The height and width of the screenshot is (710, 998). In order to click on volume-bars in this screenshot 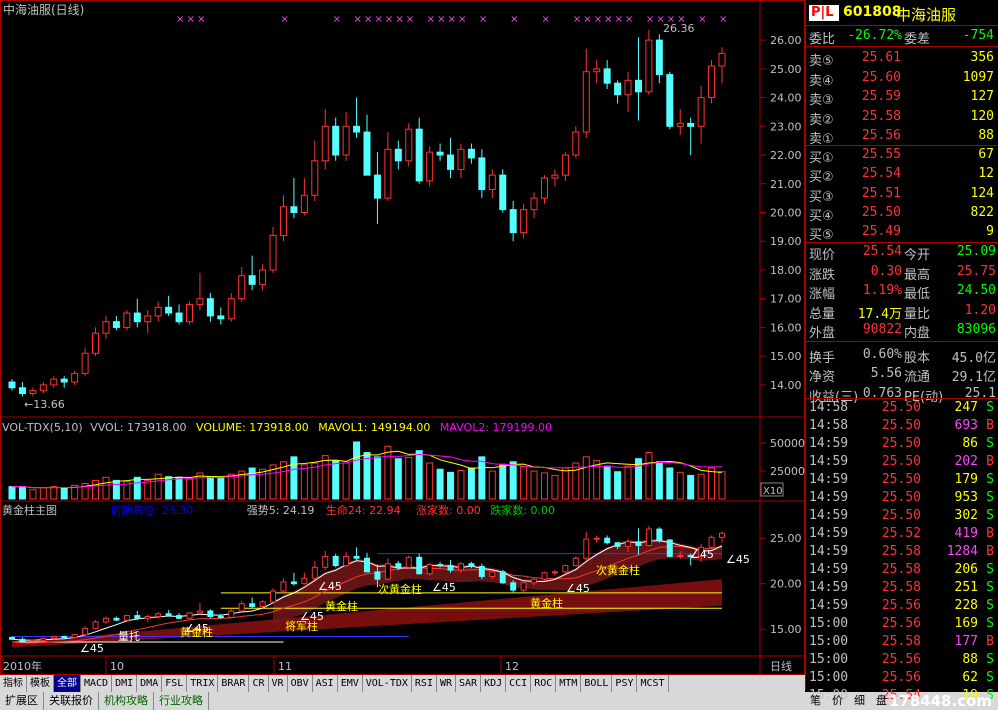, I will do `click(367, 470)`.